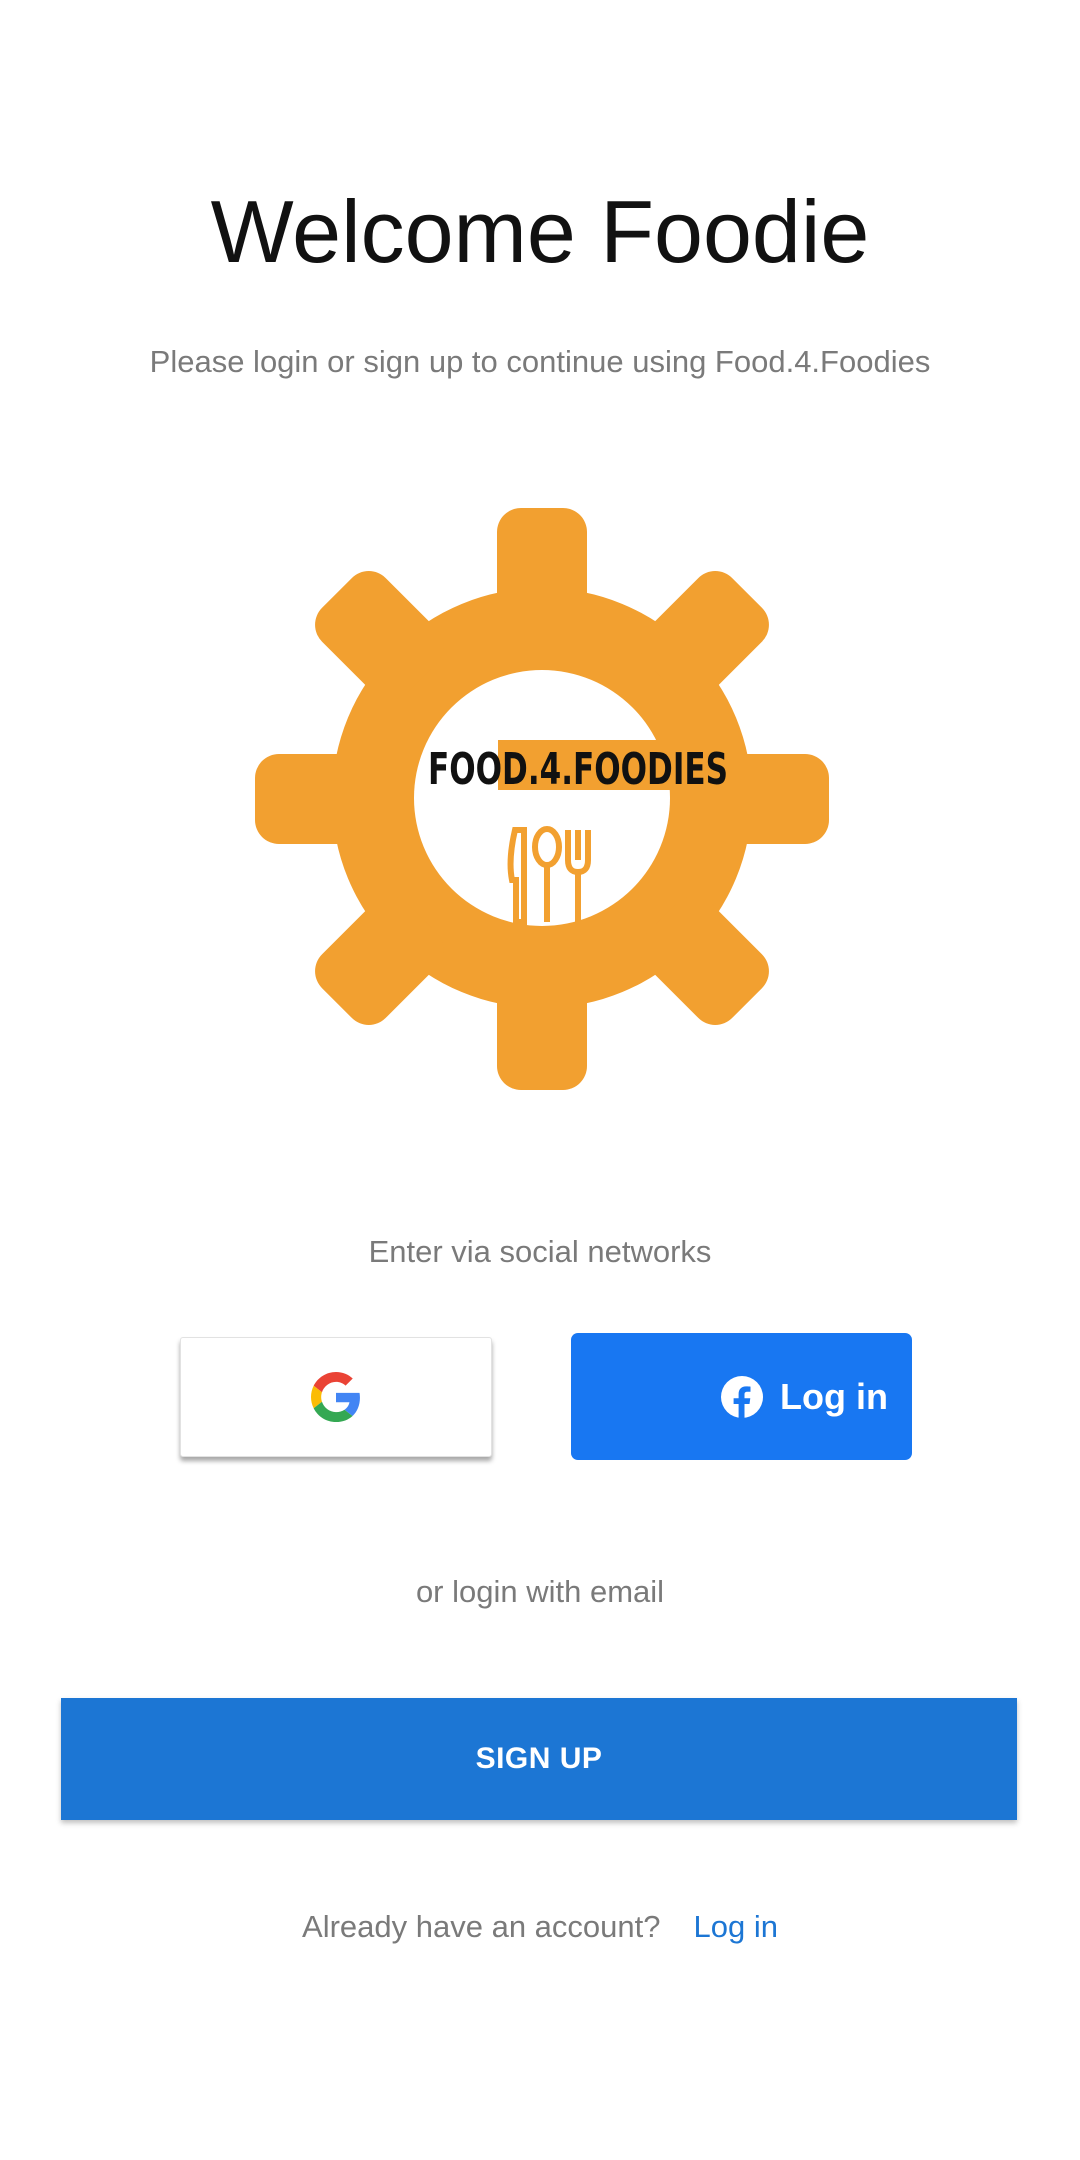 The image size is (1080, 2160). I want to click on signup-button-label: SIGN UP, so click(539, 1758).